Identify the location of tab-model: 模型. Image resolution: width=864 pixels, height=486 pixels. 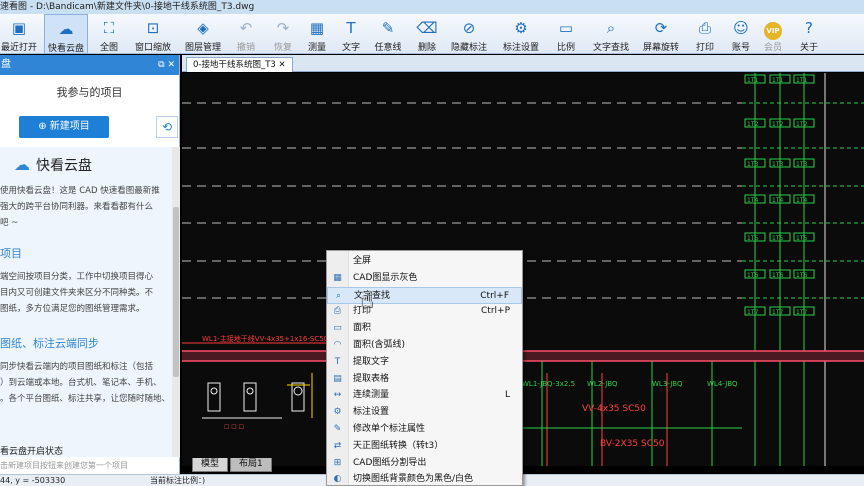
(210, 465).